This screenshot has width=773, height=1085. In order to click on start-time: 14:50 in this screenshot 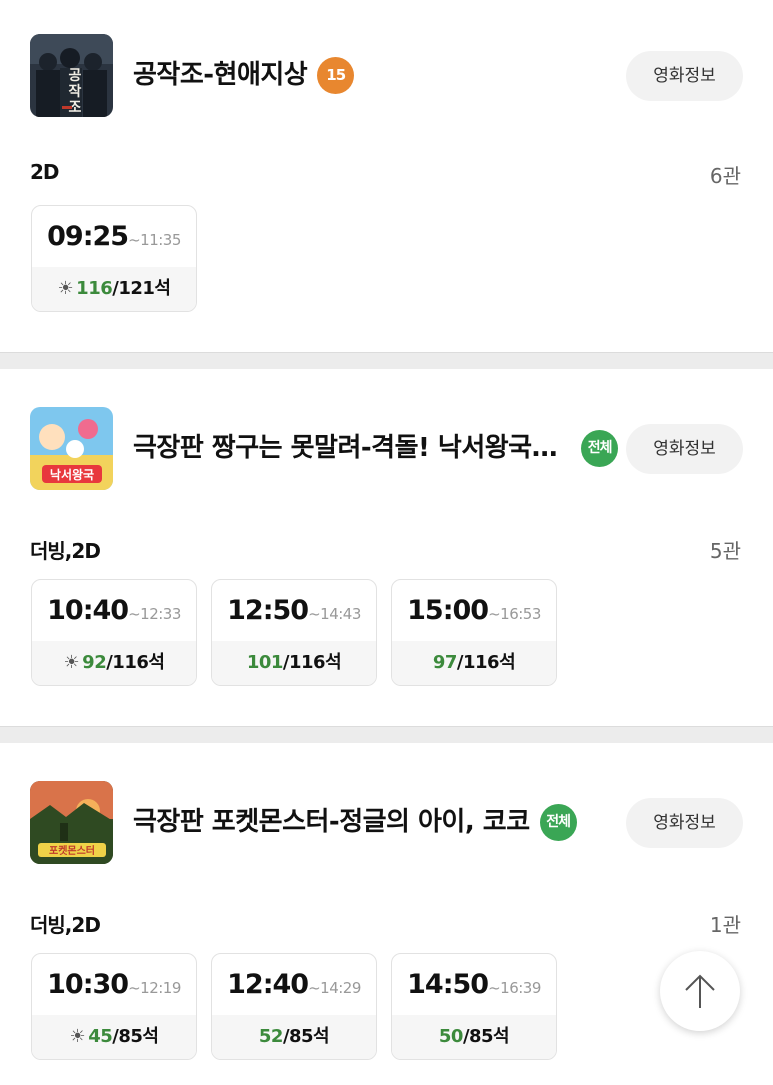, I will do `click(448, 984)`.